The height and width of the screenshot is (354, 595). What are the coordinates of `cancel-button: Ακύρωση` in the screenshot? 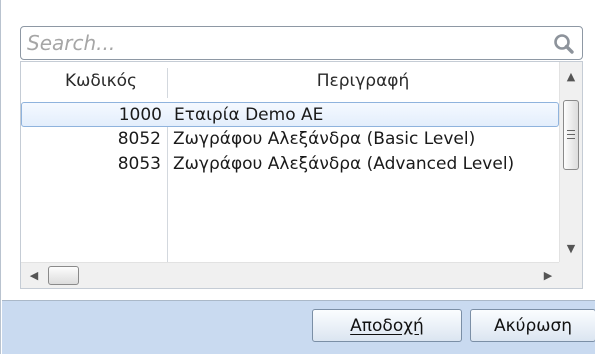 It's located at (532, 325).